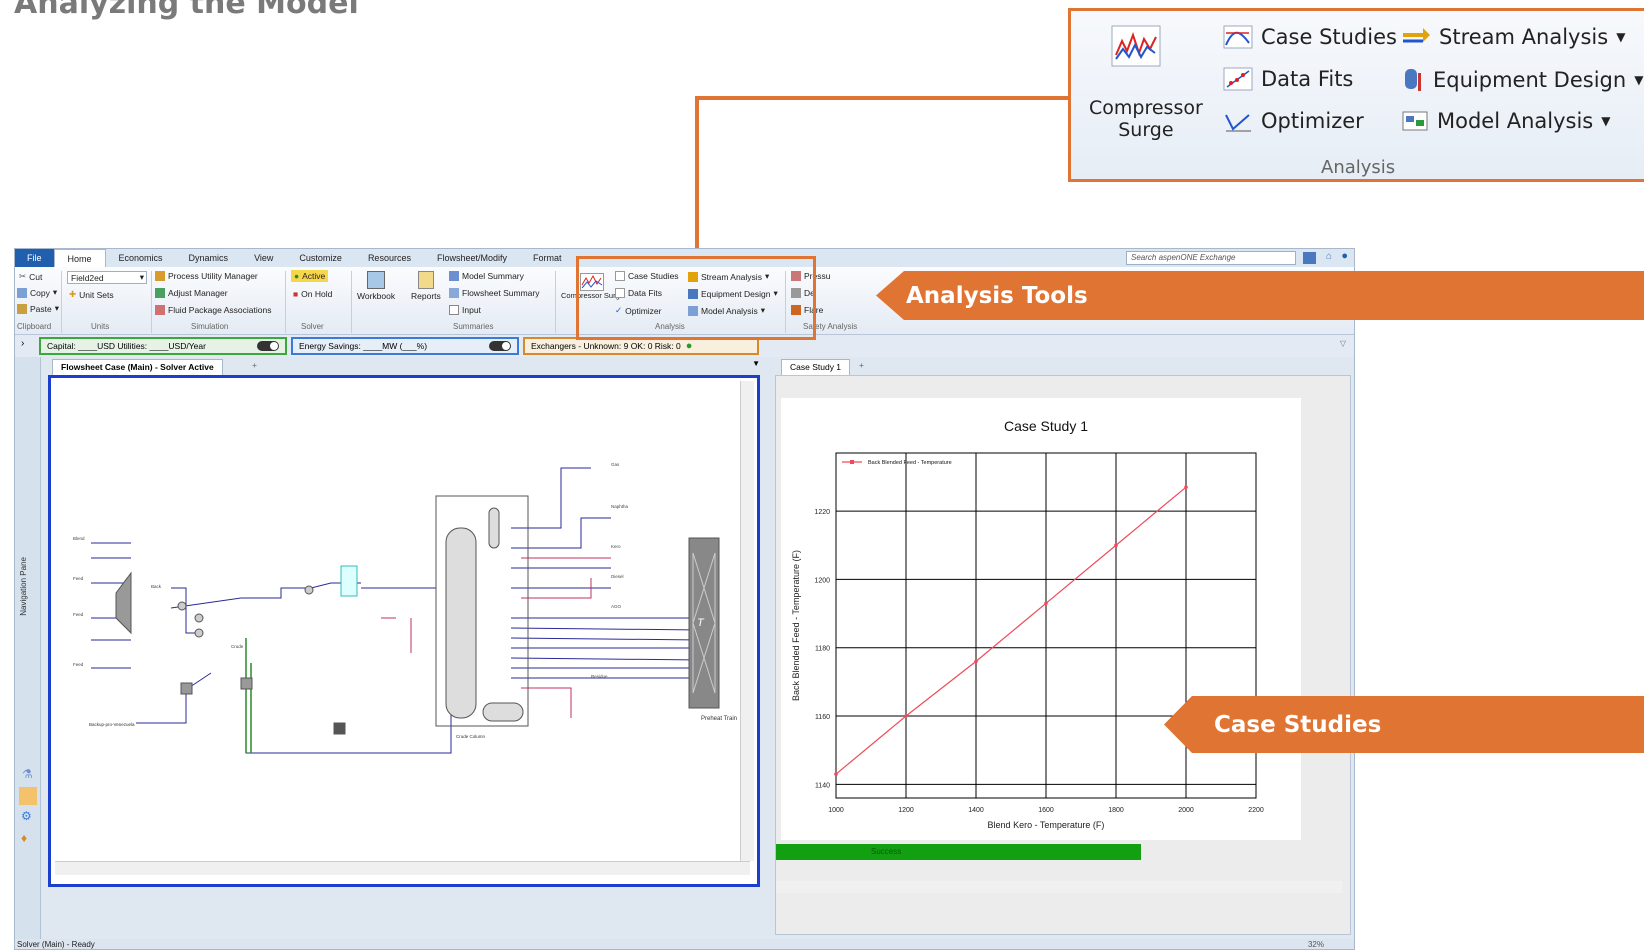 This screenshot has width=1644, height=951. What do you see at coordinates (1415, 121) in the screenshot?
I see `model-analysis-icon` at bounding box center [1415, 121].